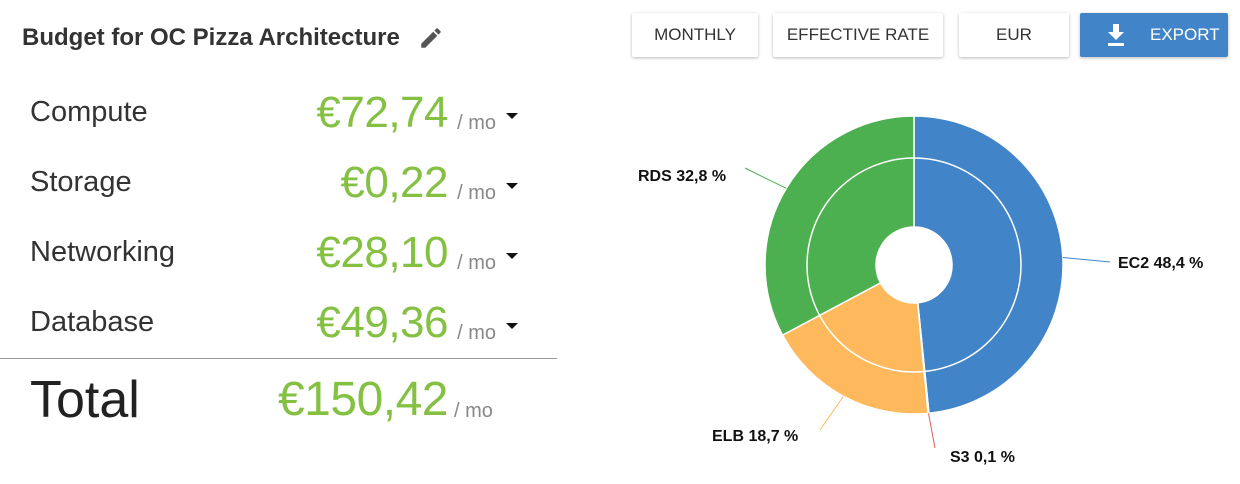 The width and height of the screenshot is (1240, 484). Describe the element at coordinates (394, 182) in the screenshot. I see `row-value: €0,22` at that location.